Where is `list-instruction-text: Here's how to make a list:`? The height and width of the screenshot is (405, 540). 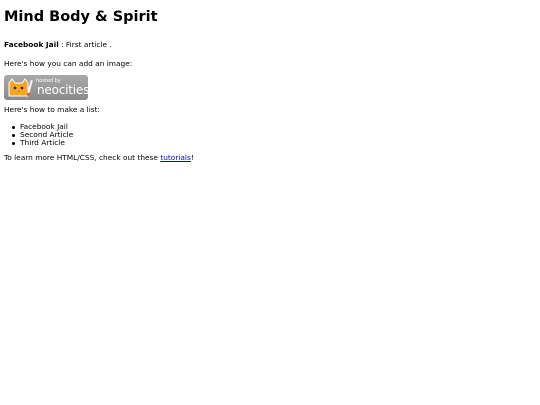 list-instruction-text: Here's how to make a list: is located at coordinates (52, 109).